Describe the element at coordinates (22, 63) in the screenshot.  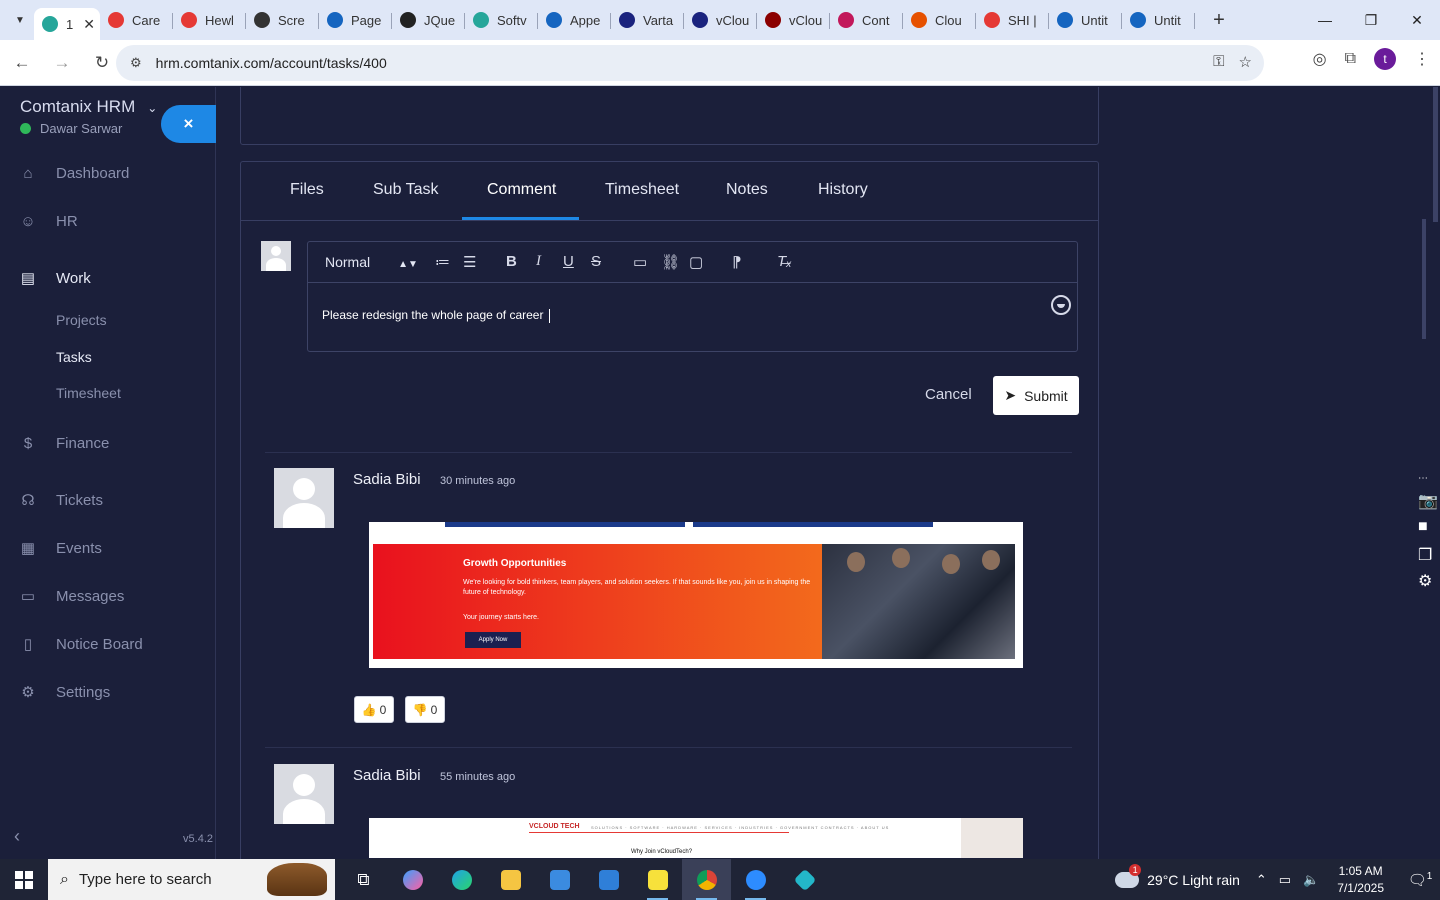
I see `back-icon: ←` at that location.